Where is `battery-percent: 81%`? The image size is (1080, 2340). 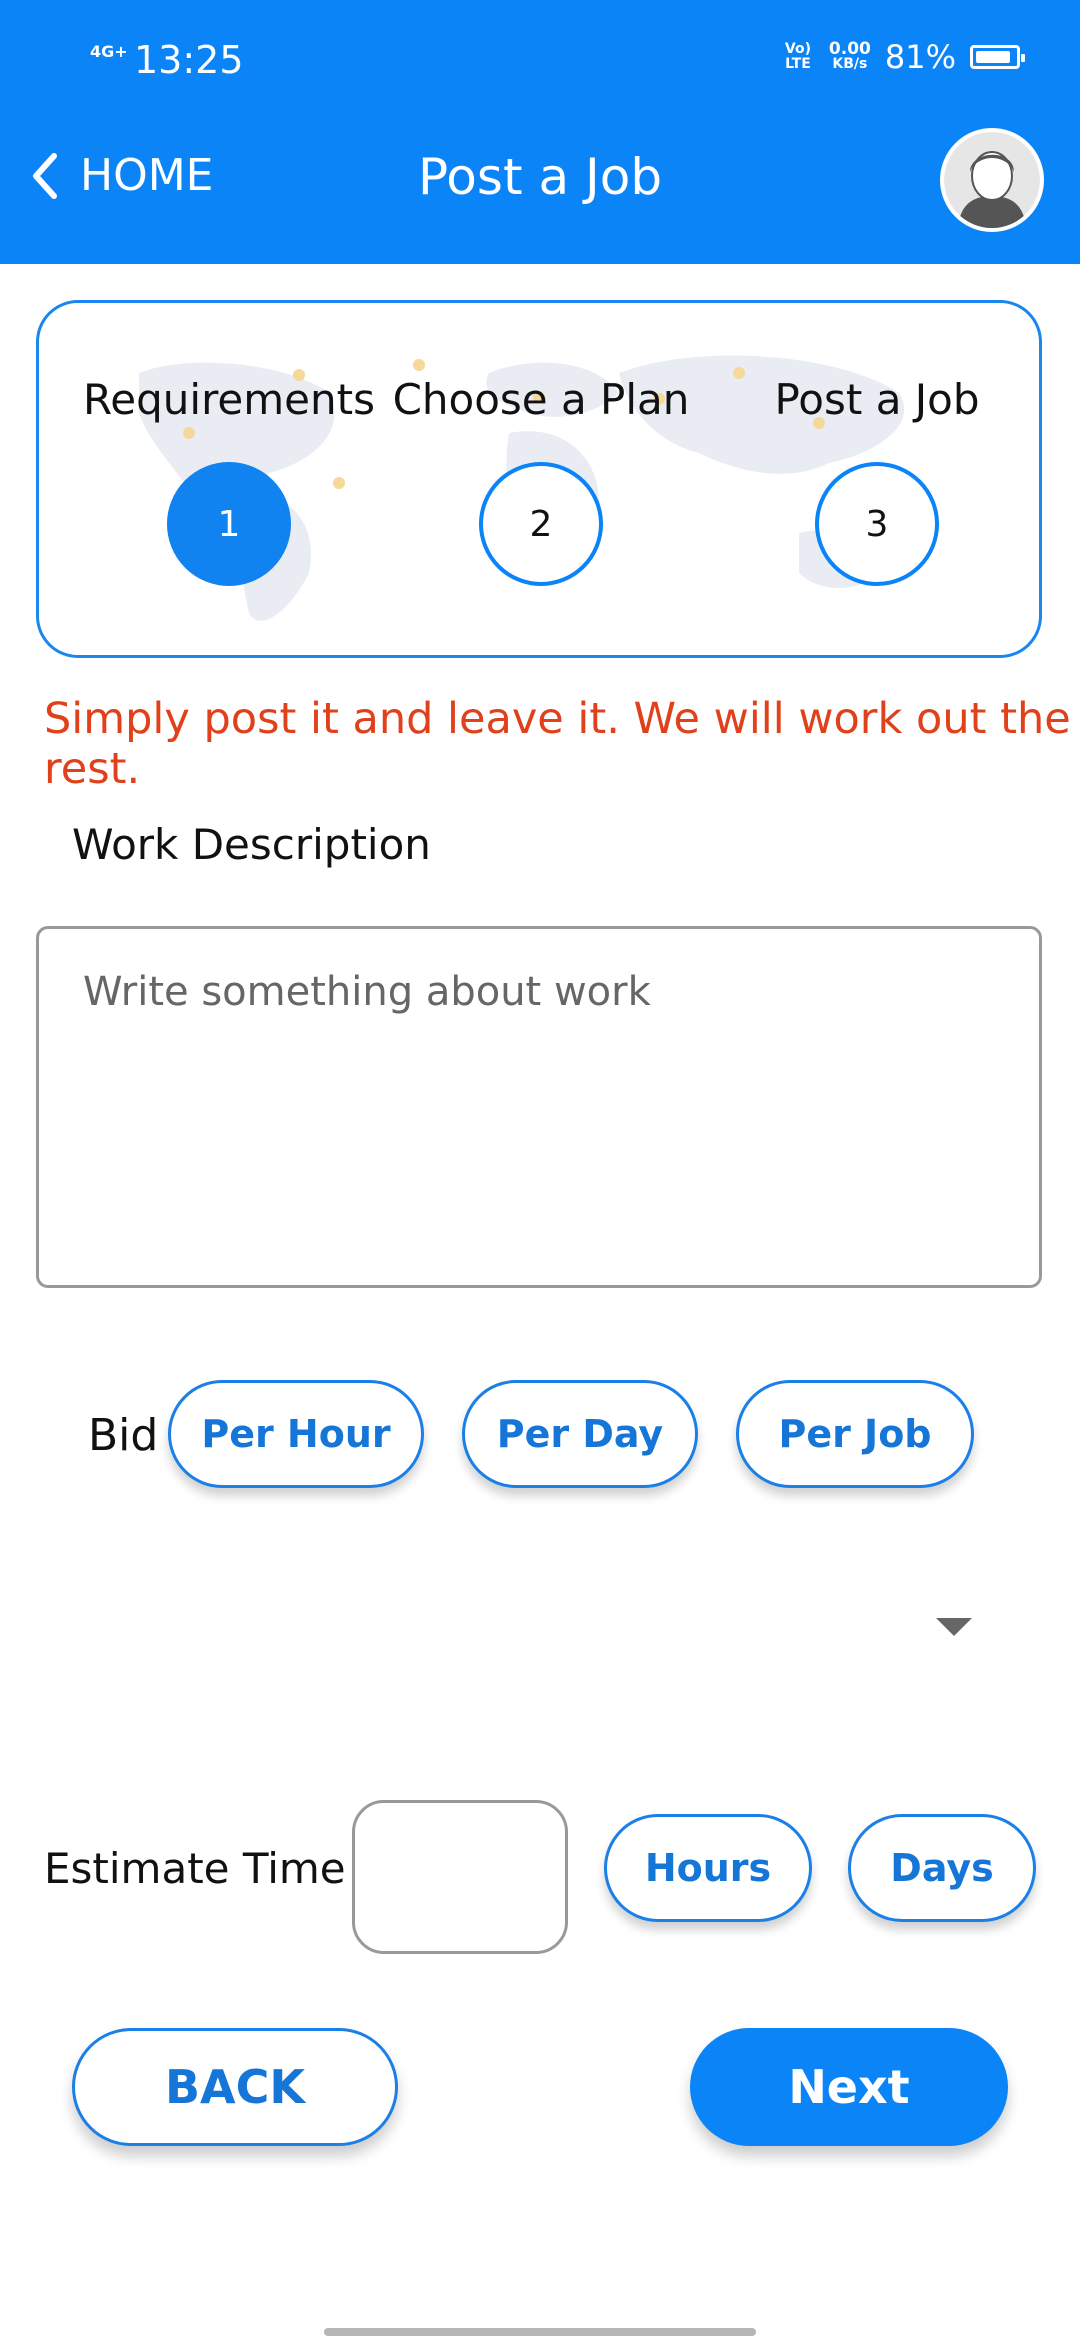
battery-percent: 81% is located at coordinates (920, 57).